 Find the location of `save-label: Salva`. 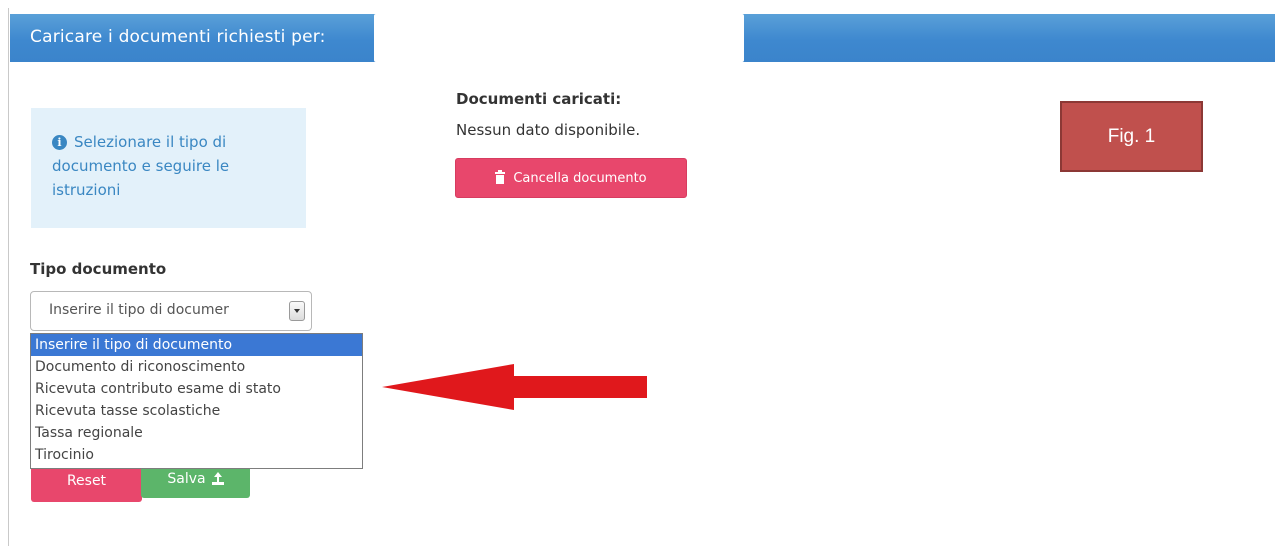

save-label: Salva is located at coordinates (186, 479).